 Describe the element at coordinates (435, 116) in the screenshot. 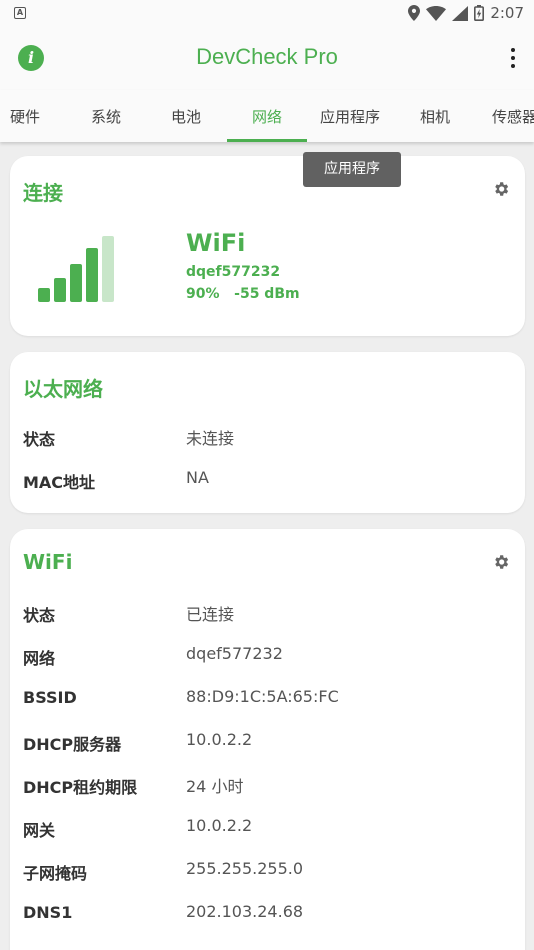

I see `tab-camera: 相机` at that location.